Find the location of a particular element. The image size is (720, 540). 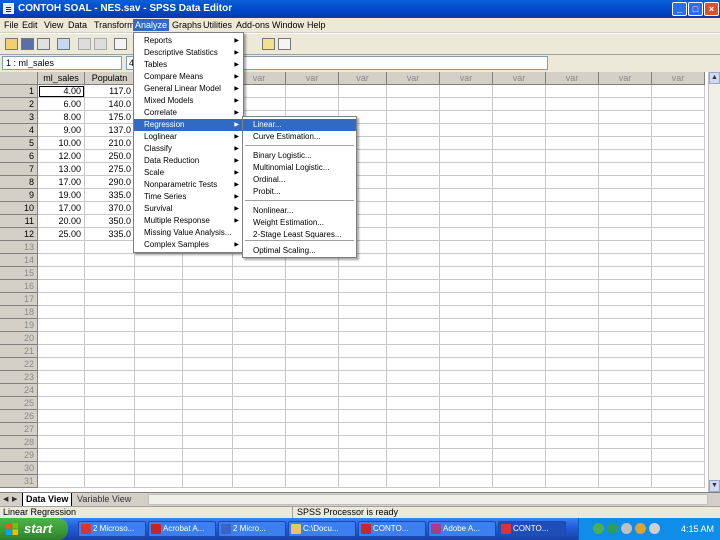

grid-cell: 8.00 is located at coordinates (61, 117).